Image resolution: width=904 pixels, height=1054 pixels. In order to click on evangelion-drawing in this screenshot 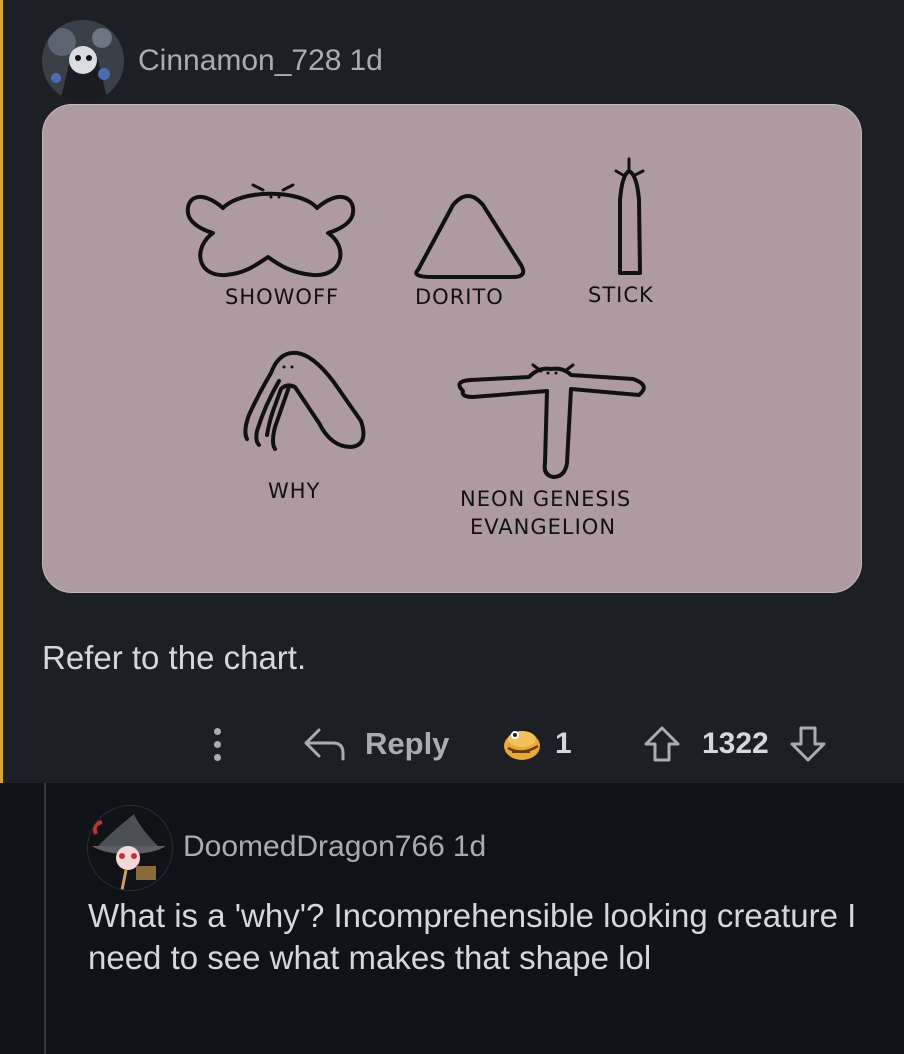, I will do `click(551, 422)`.